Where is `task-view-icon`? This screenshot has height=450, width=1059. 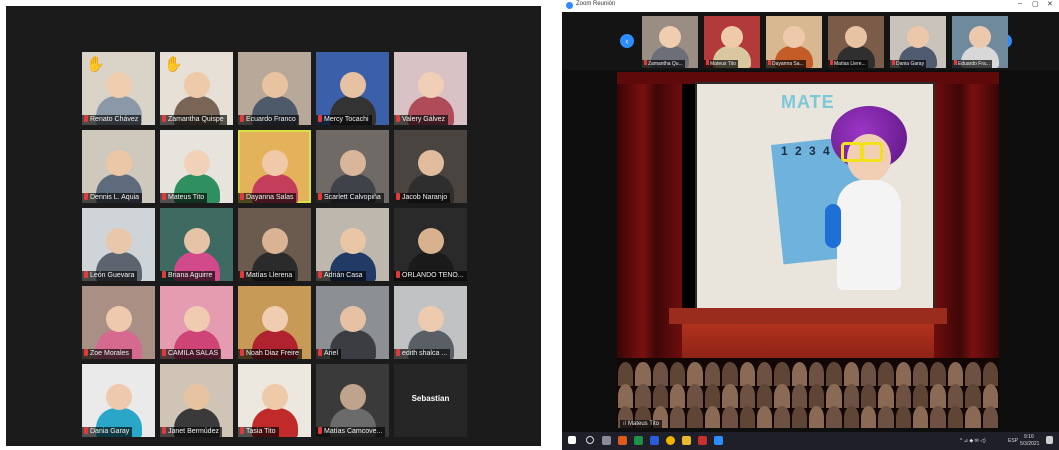
task-view-icon is located at coordinates (606, 440).